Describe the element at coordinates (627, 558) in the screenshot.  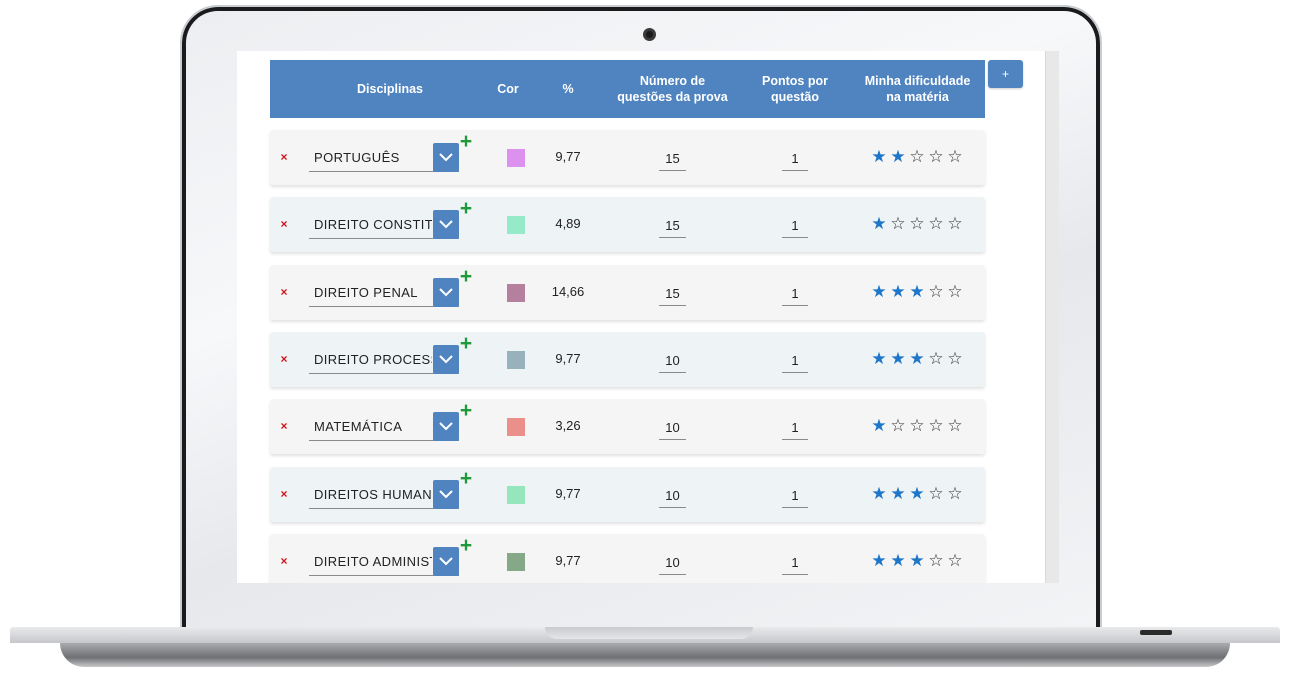
I see `table-row: ×DIREITO ADMINISTRATIVO+9,77101★★★☆☆` at that location.